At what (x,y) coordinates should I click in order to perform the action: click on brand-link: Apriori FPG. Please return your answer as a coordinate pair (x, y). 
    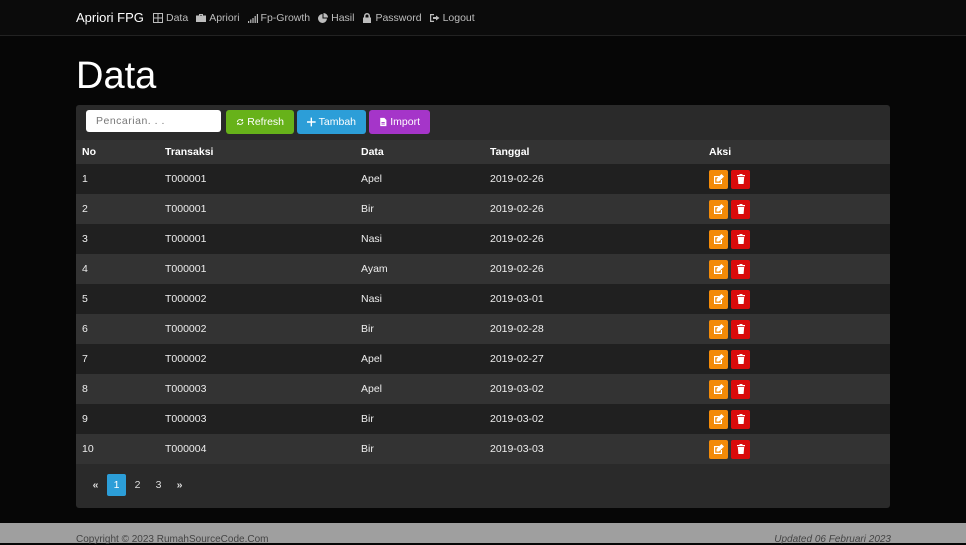
    Looking at the image, I should click on (110, 17).